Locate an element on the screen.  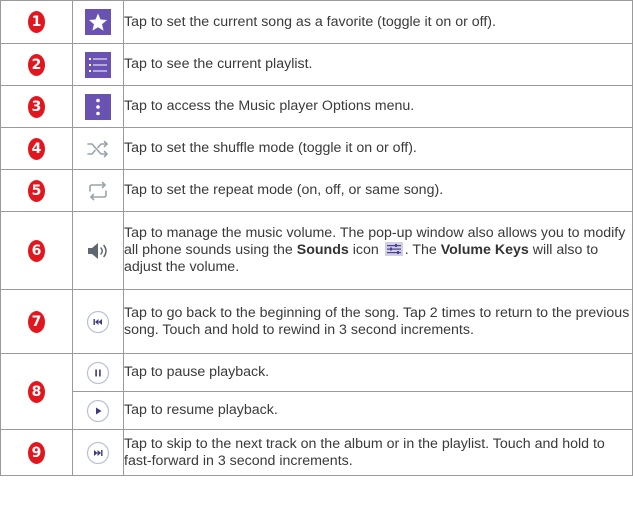
number-badge: 9 is located at coordinates (36, 452).